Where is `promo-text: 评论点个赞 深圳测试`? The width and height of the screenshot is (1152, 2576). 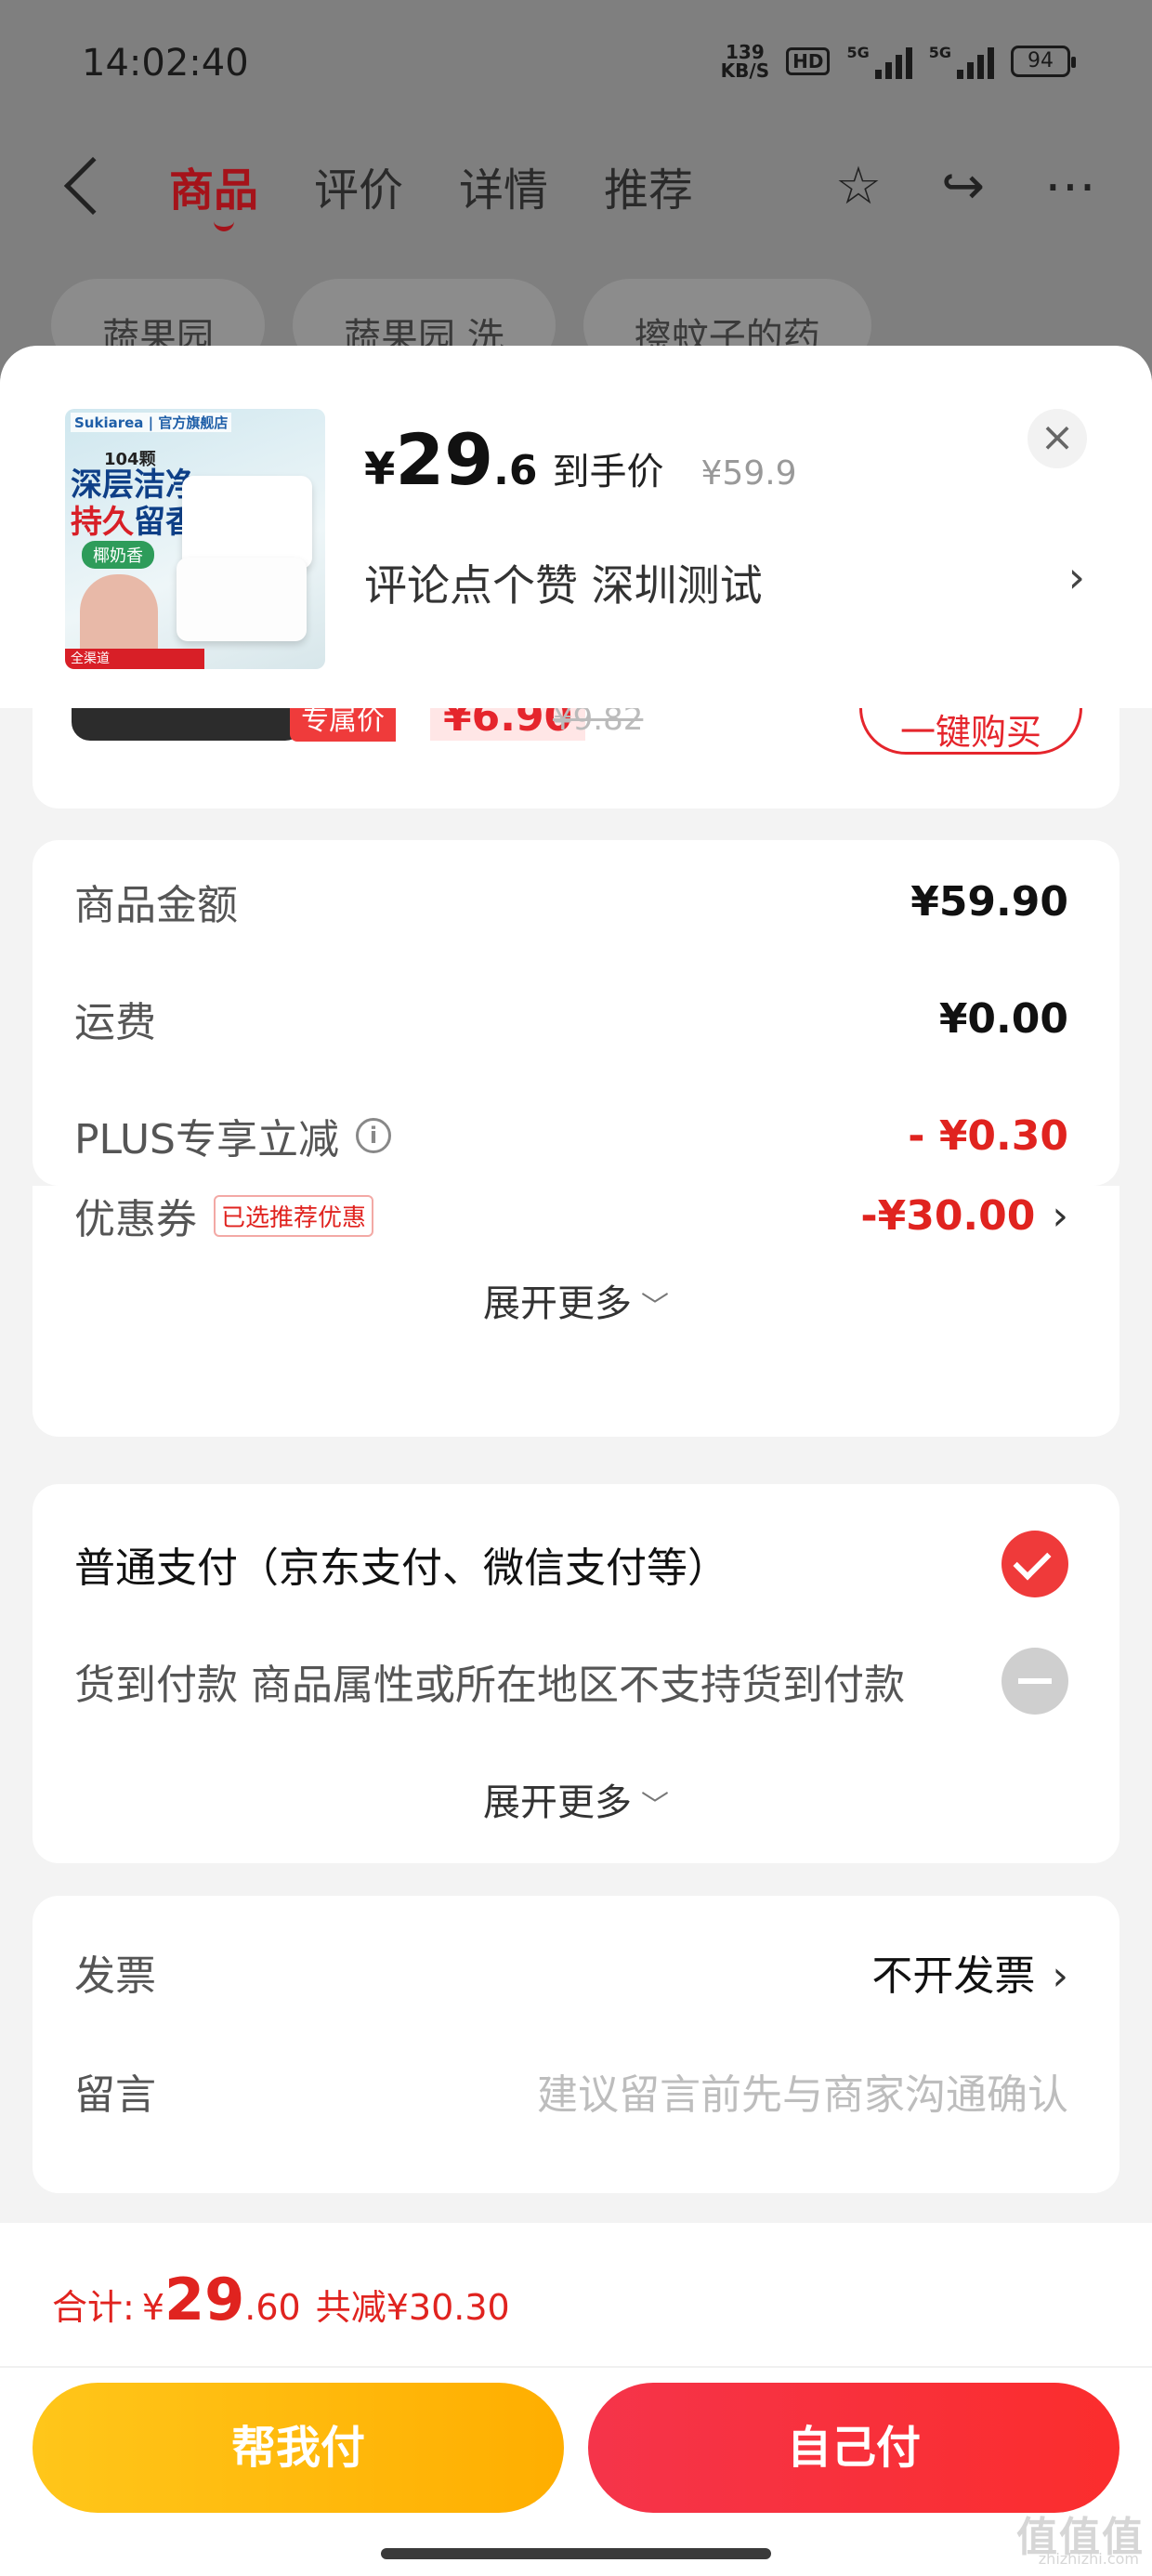 promo-text: 评论点个赞 深圳测试 is located at coordinates (563, 582).